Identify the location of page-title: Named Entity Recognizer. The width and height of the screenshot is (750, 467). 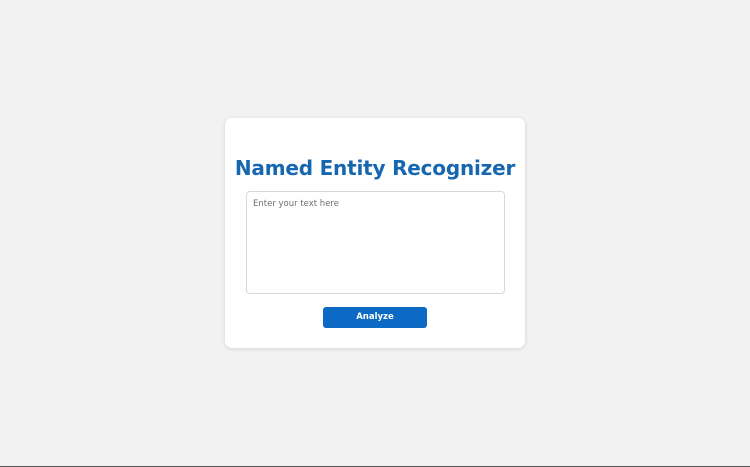
(375, 168).